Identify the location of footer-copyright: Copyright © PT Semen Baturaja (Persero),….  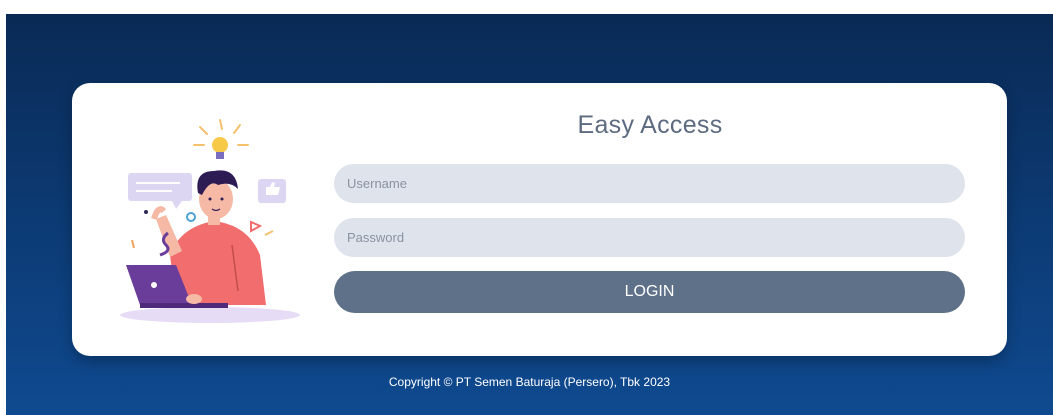
(529, 382).